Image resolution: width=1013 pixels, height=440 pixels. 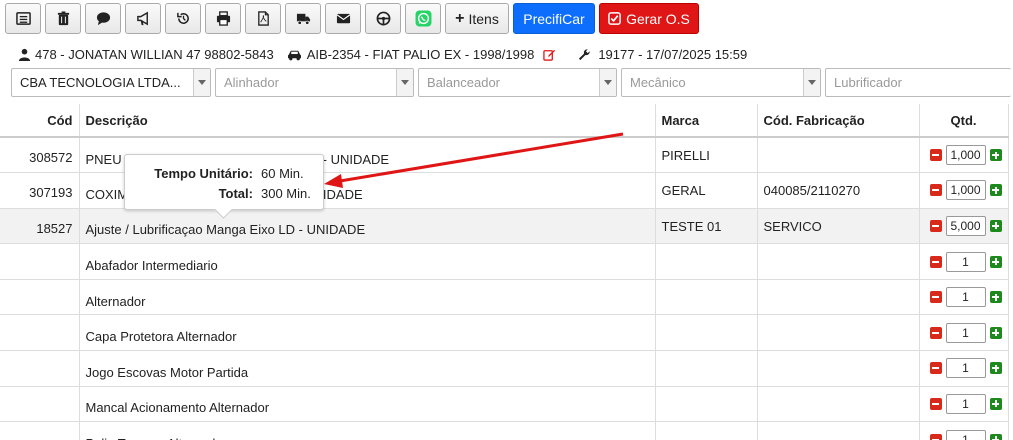 I want to click on add-itens-button: + Itens, so click(x=477, y=18).